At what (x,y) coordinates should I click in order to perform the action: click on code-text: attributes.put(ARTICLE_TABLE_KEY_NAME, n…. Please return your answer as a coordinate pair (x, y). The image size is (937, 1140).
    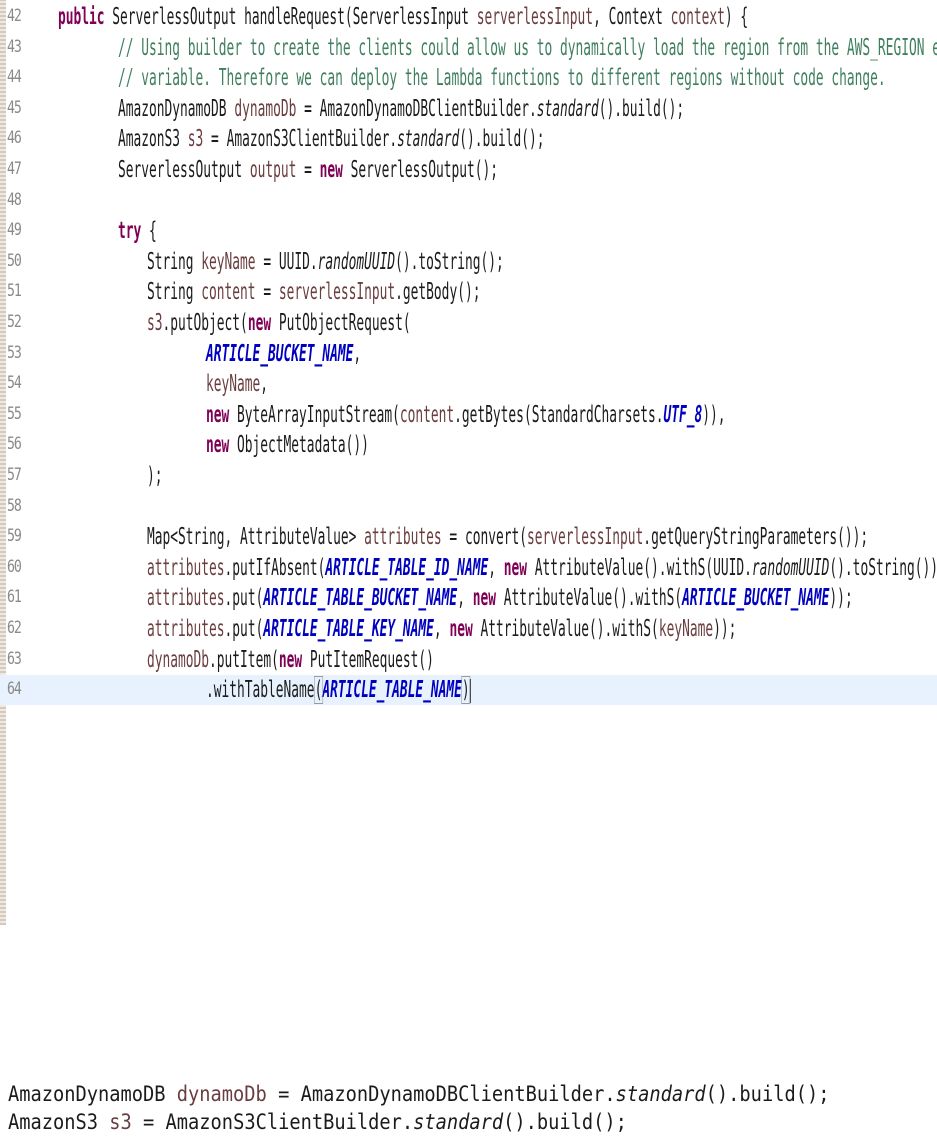
    Looking at the image, I should click on (441, 629).